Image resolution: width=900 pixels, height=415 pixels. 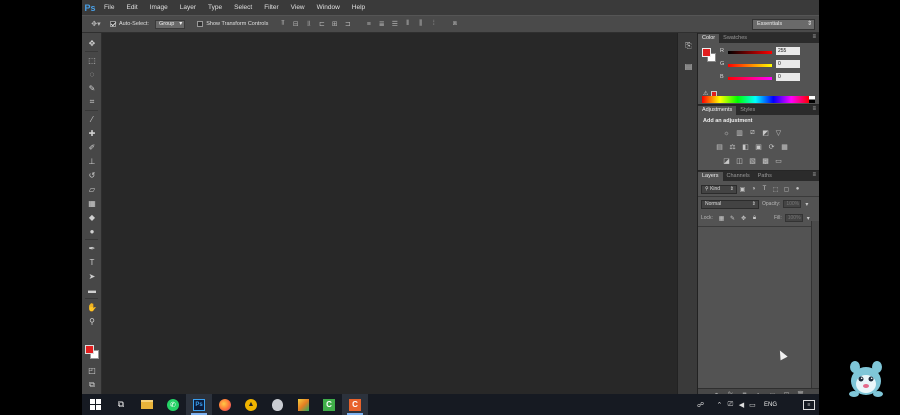 I want to click on taskbar-firefox, so click(x=225, y=404).